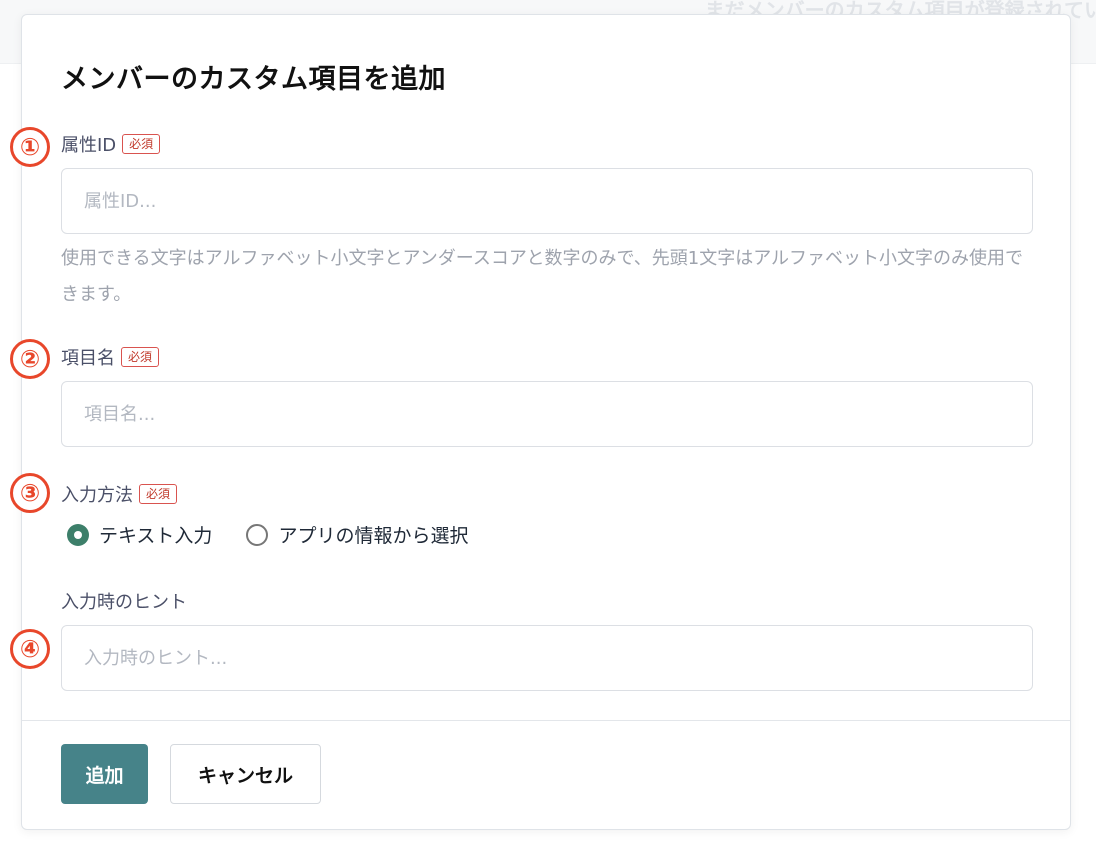 This screenshot has height=860, width=1096. I want to click on attribute-id-input, so click(547, 201).